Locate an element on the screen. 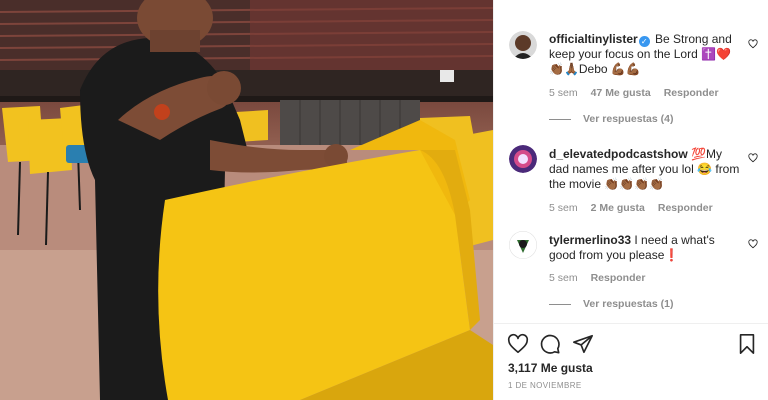  bookmark-icon is located at coordinates (747, 344).